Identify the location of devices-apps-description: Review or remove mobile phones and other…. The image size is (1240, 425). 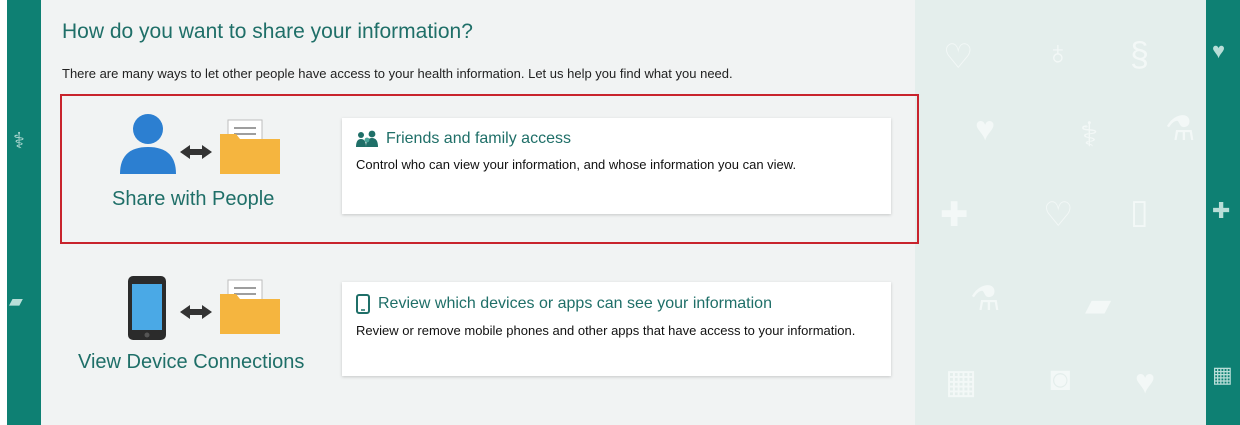
(606, 330).